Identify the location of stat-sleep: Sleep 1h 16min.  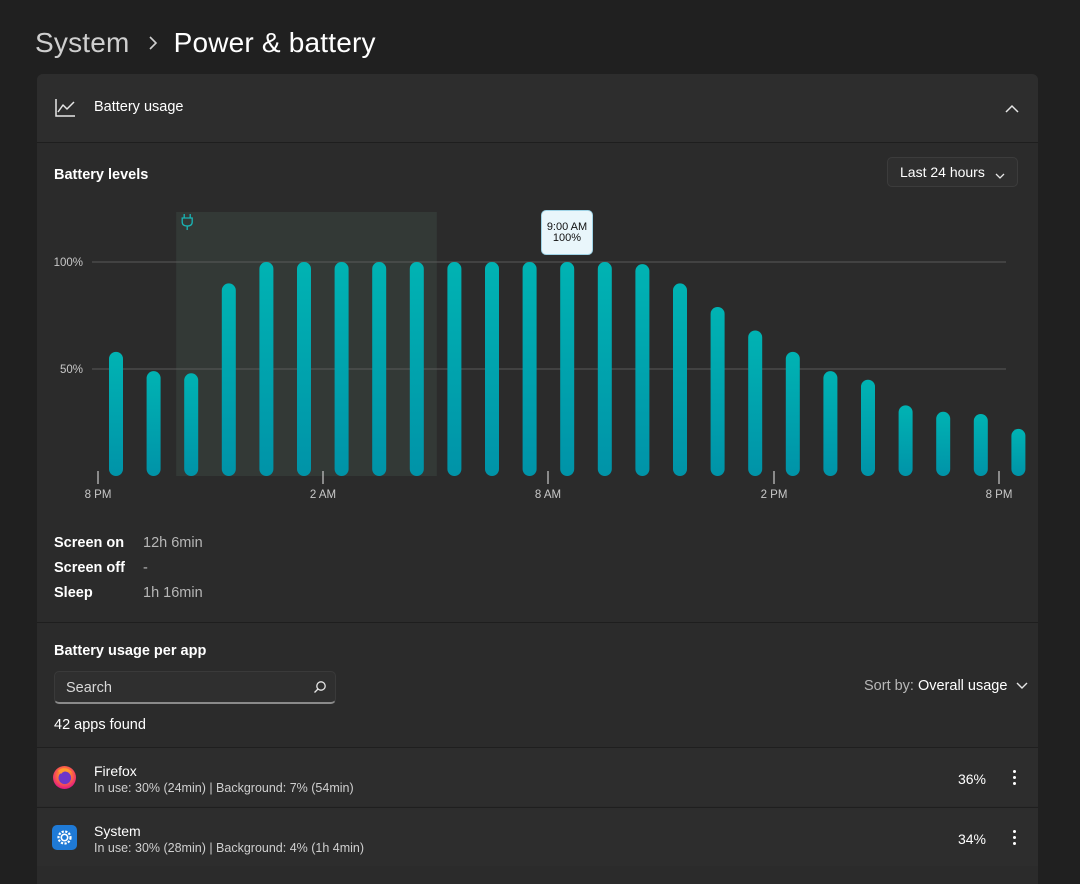
(128, 592).